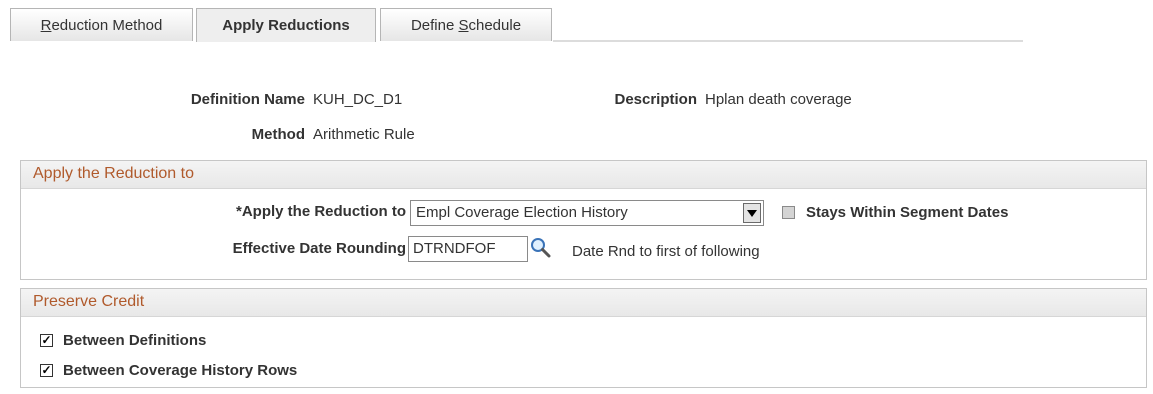 This screenshot has width=1153, height=394. Describe the element at coordinates (113, 173) in the screenshot. I see `section-title: Apply the Reduction to` at that location.